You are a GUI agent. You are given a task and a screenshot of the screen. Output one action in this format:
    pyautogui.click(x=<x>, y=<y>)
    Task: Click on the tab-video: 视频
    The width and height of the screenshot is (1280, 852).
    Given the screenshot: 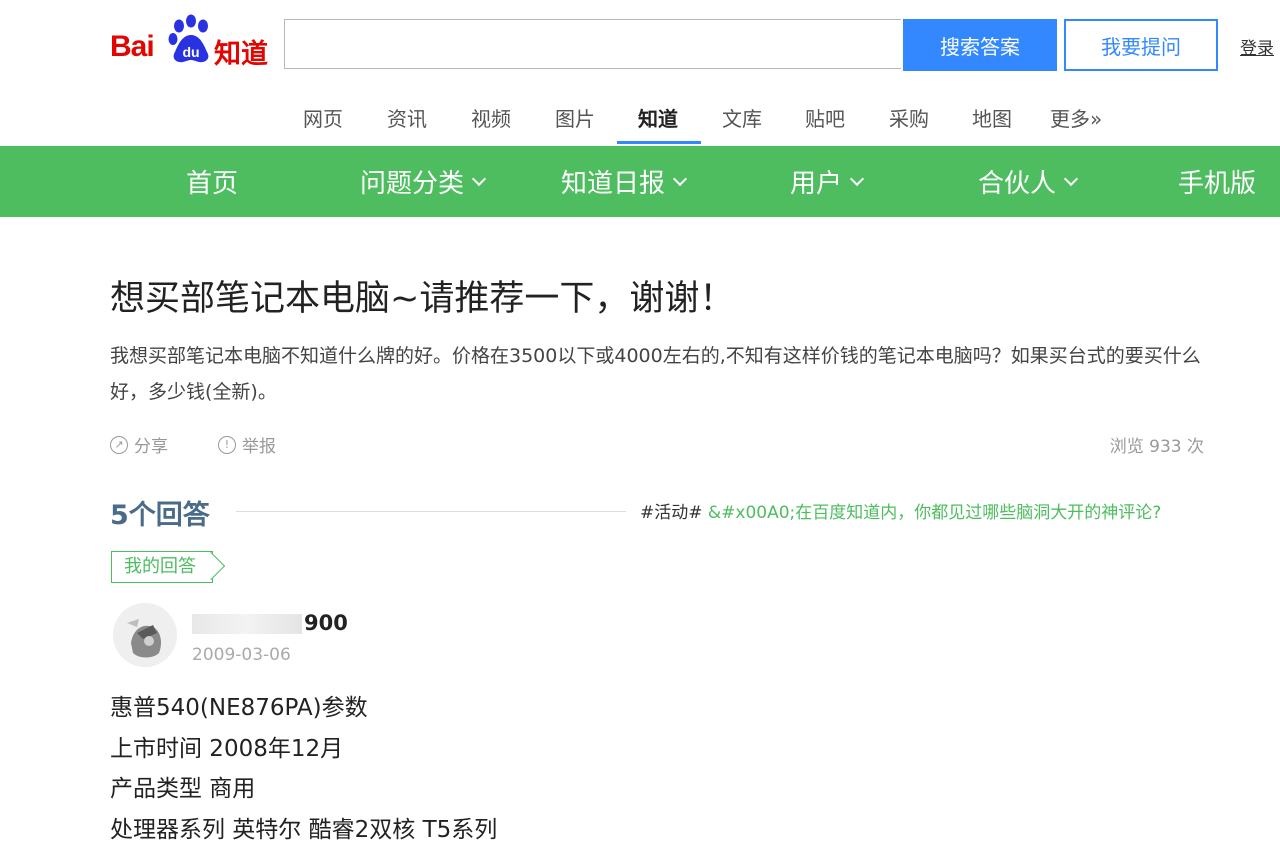 What is the action you would take?
    pyautogui.click(x=491, y=117)
    